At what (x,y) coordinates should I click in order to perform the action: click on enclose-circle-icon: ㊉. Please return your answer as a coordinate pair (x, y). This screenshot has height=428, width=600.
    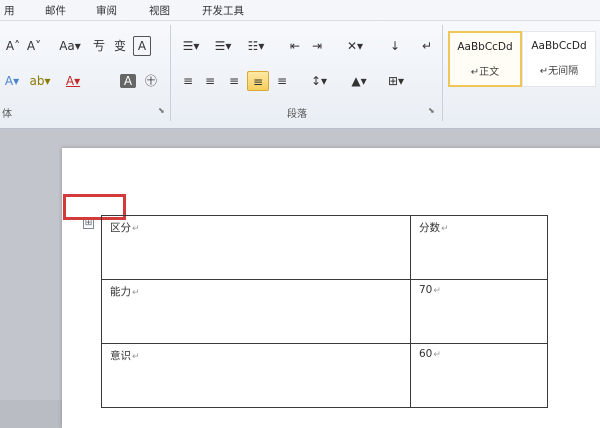
    Looking at the image, I should click on (151, 81).